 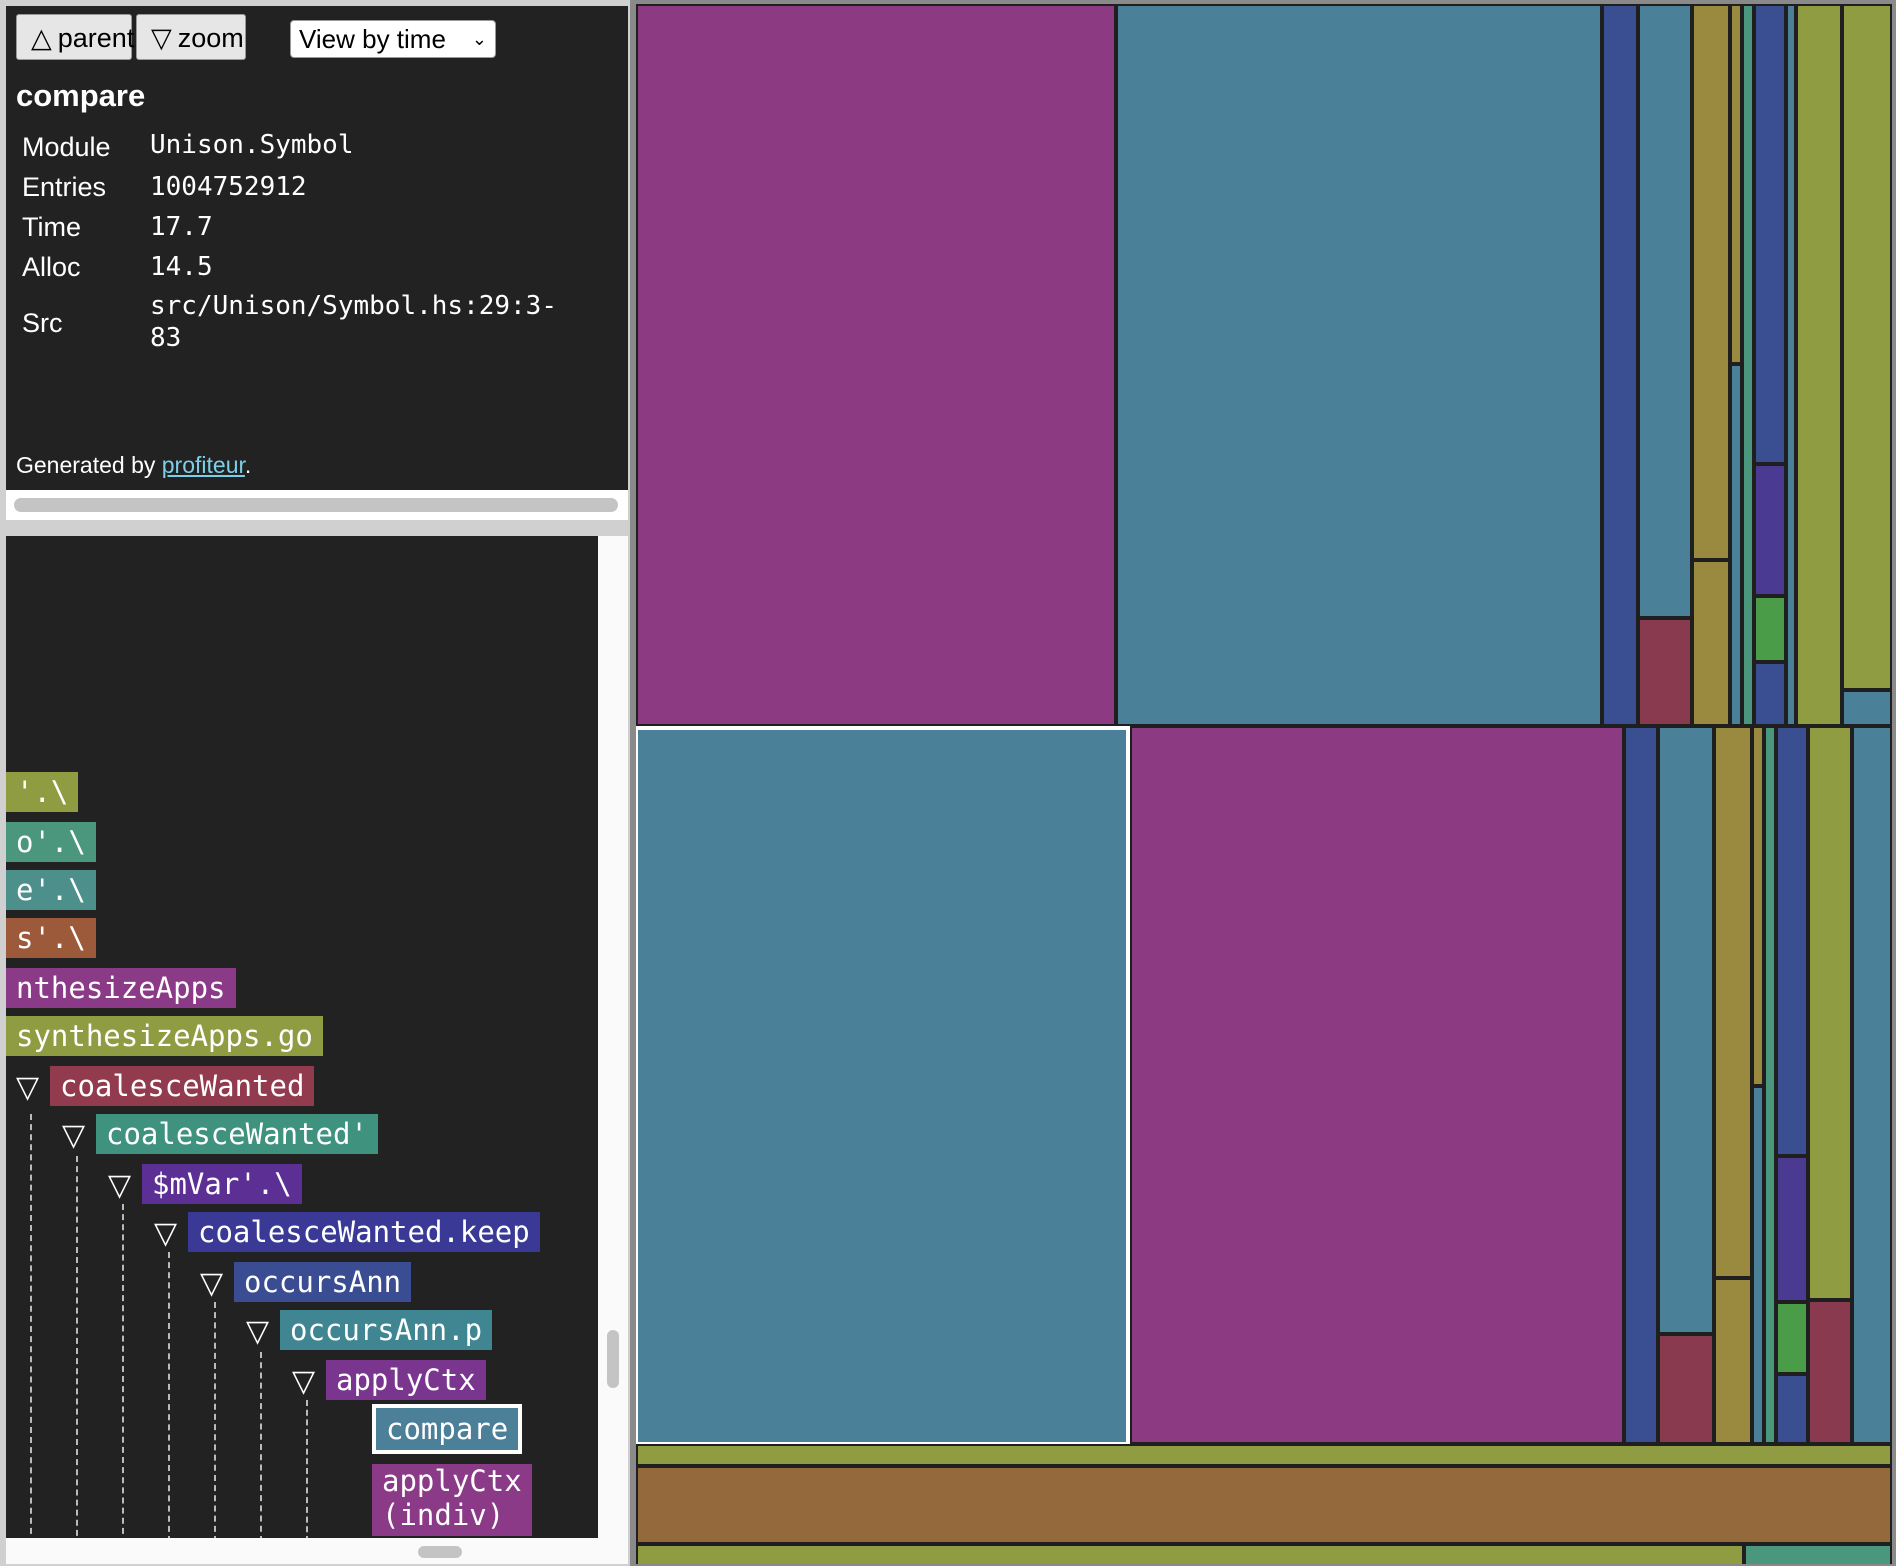 I want to click on zoom-button: ▽ zoom, so click(x=191, y=37).